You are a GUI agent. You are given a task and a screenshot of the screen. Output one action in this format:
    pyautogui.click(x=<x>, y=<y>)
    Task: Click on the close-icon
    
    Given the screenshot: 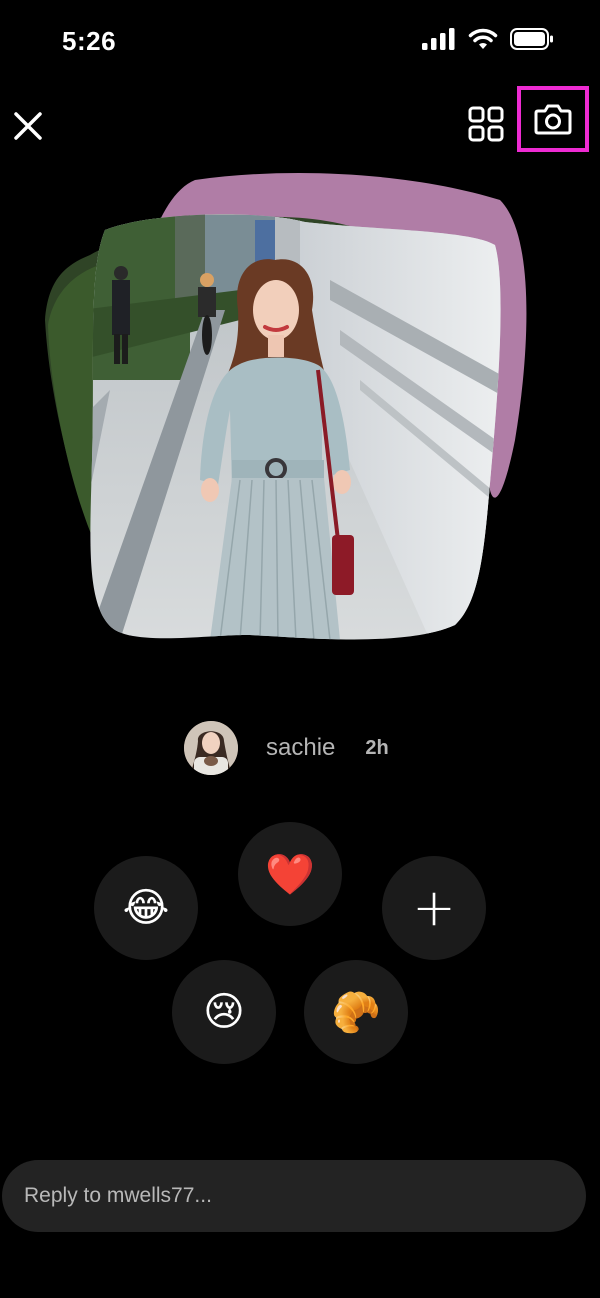 What is the action you would take?
    pyautogui.click(x=28, y=126)
    